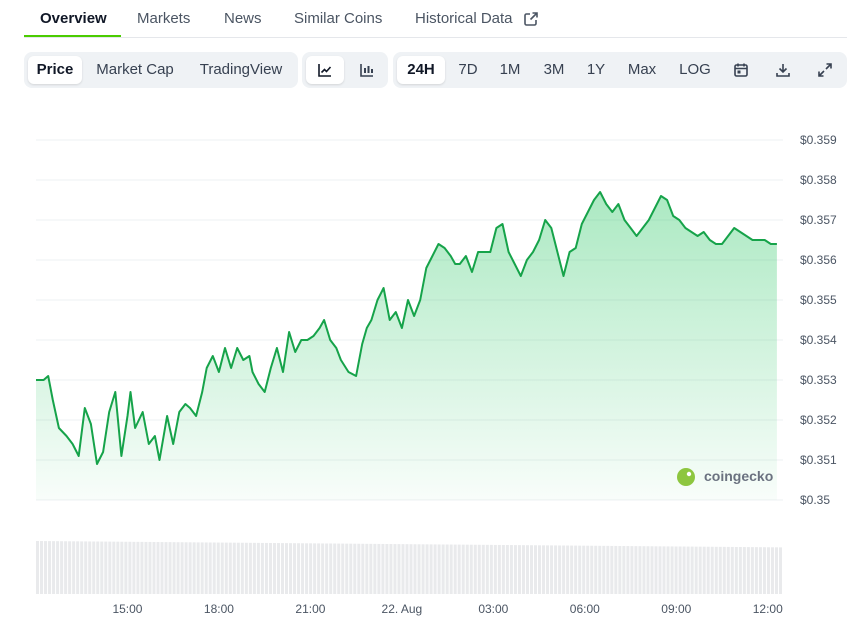 The image size is (847, 630). Describe the element at coordinates (127, 609) in the screenshot. I see `x-tick-label: 15:00` at that location.